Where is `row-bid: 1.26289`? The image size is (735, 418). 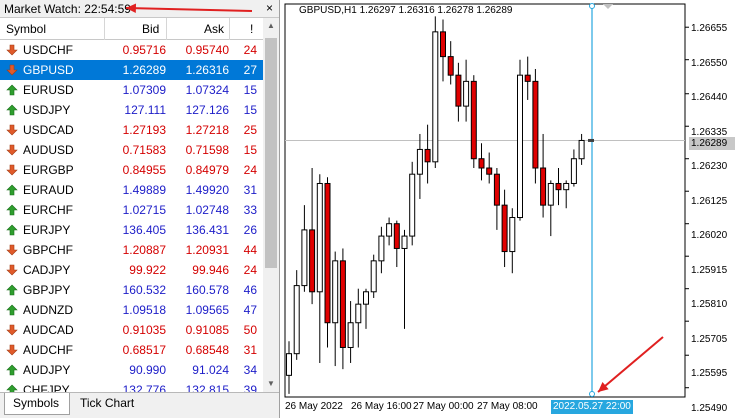 row-bid: 1.26289 is located at coordinates (144, 70).